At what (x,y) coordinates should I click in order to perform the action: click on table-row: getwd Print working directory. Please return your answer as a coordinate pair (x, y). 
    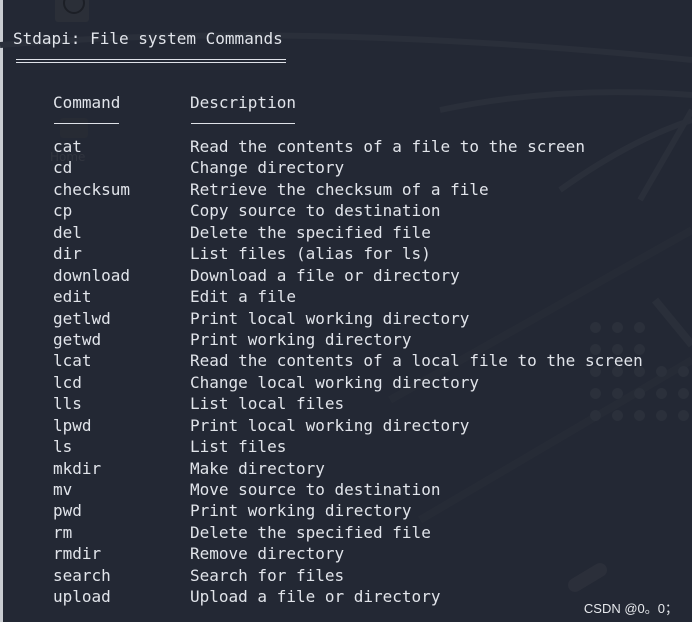
    Looking at the image, I should click on (346, 339).